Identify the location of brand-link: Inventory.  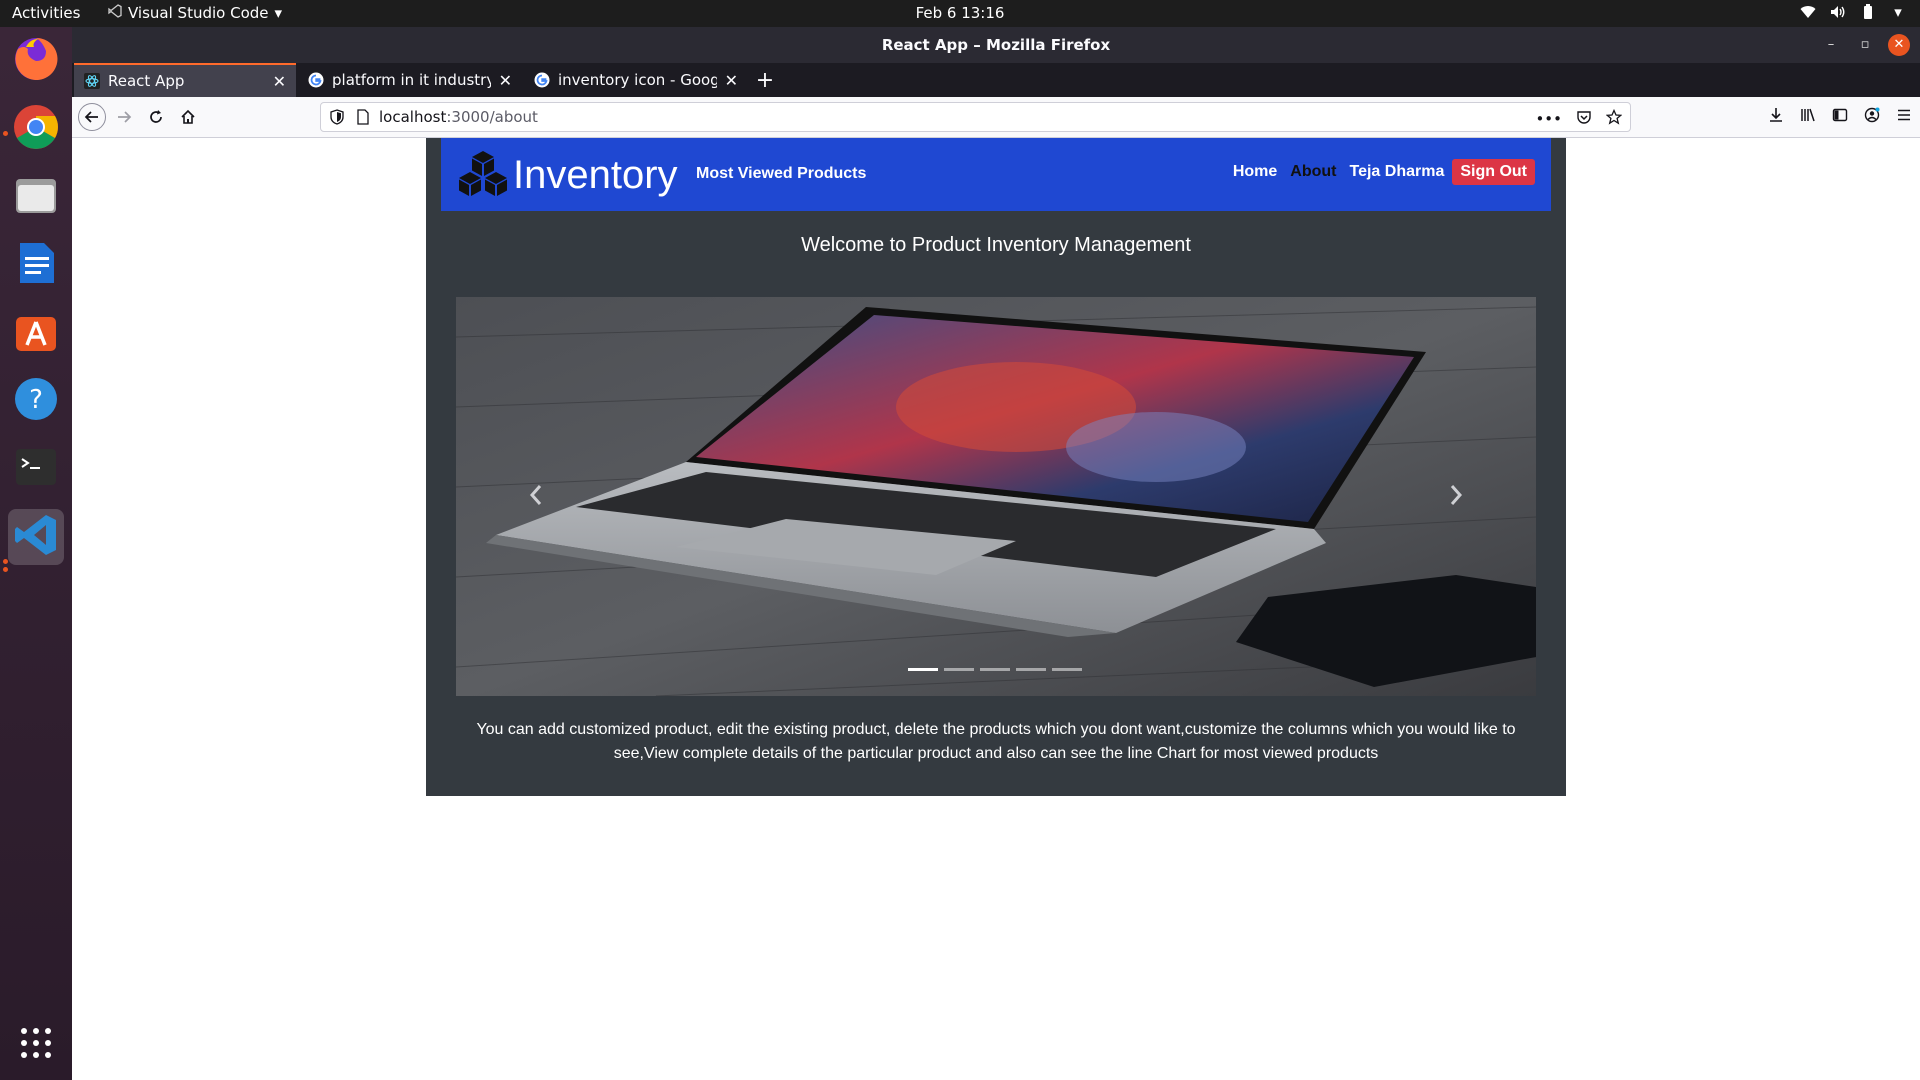
(567, 175).